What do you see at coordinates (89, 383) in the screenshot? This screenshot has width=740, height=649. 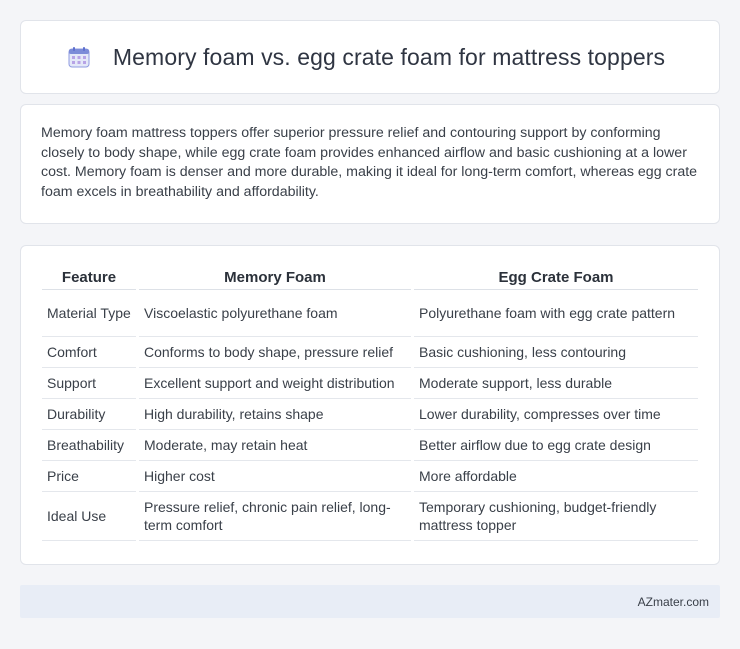 I see `feature-cell: Support` at bounding box center [89, 383].